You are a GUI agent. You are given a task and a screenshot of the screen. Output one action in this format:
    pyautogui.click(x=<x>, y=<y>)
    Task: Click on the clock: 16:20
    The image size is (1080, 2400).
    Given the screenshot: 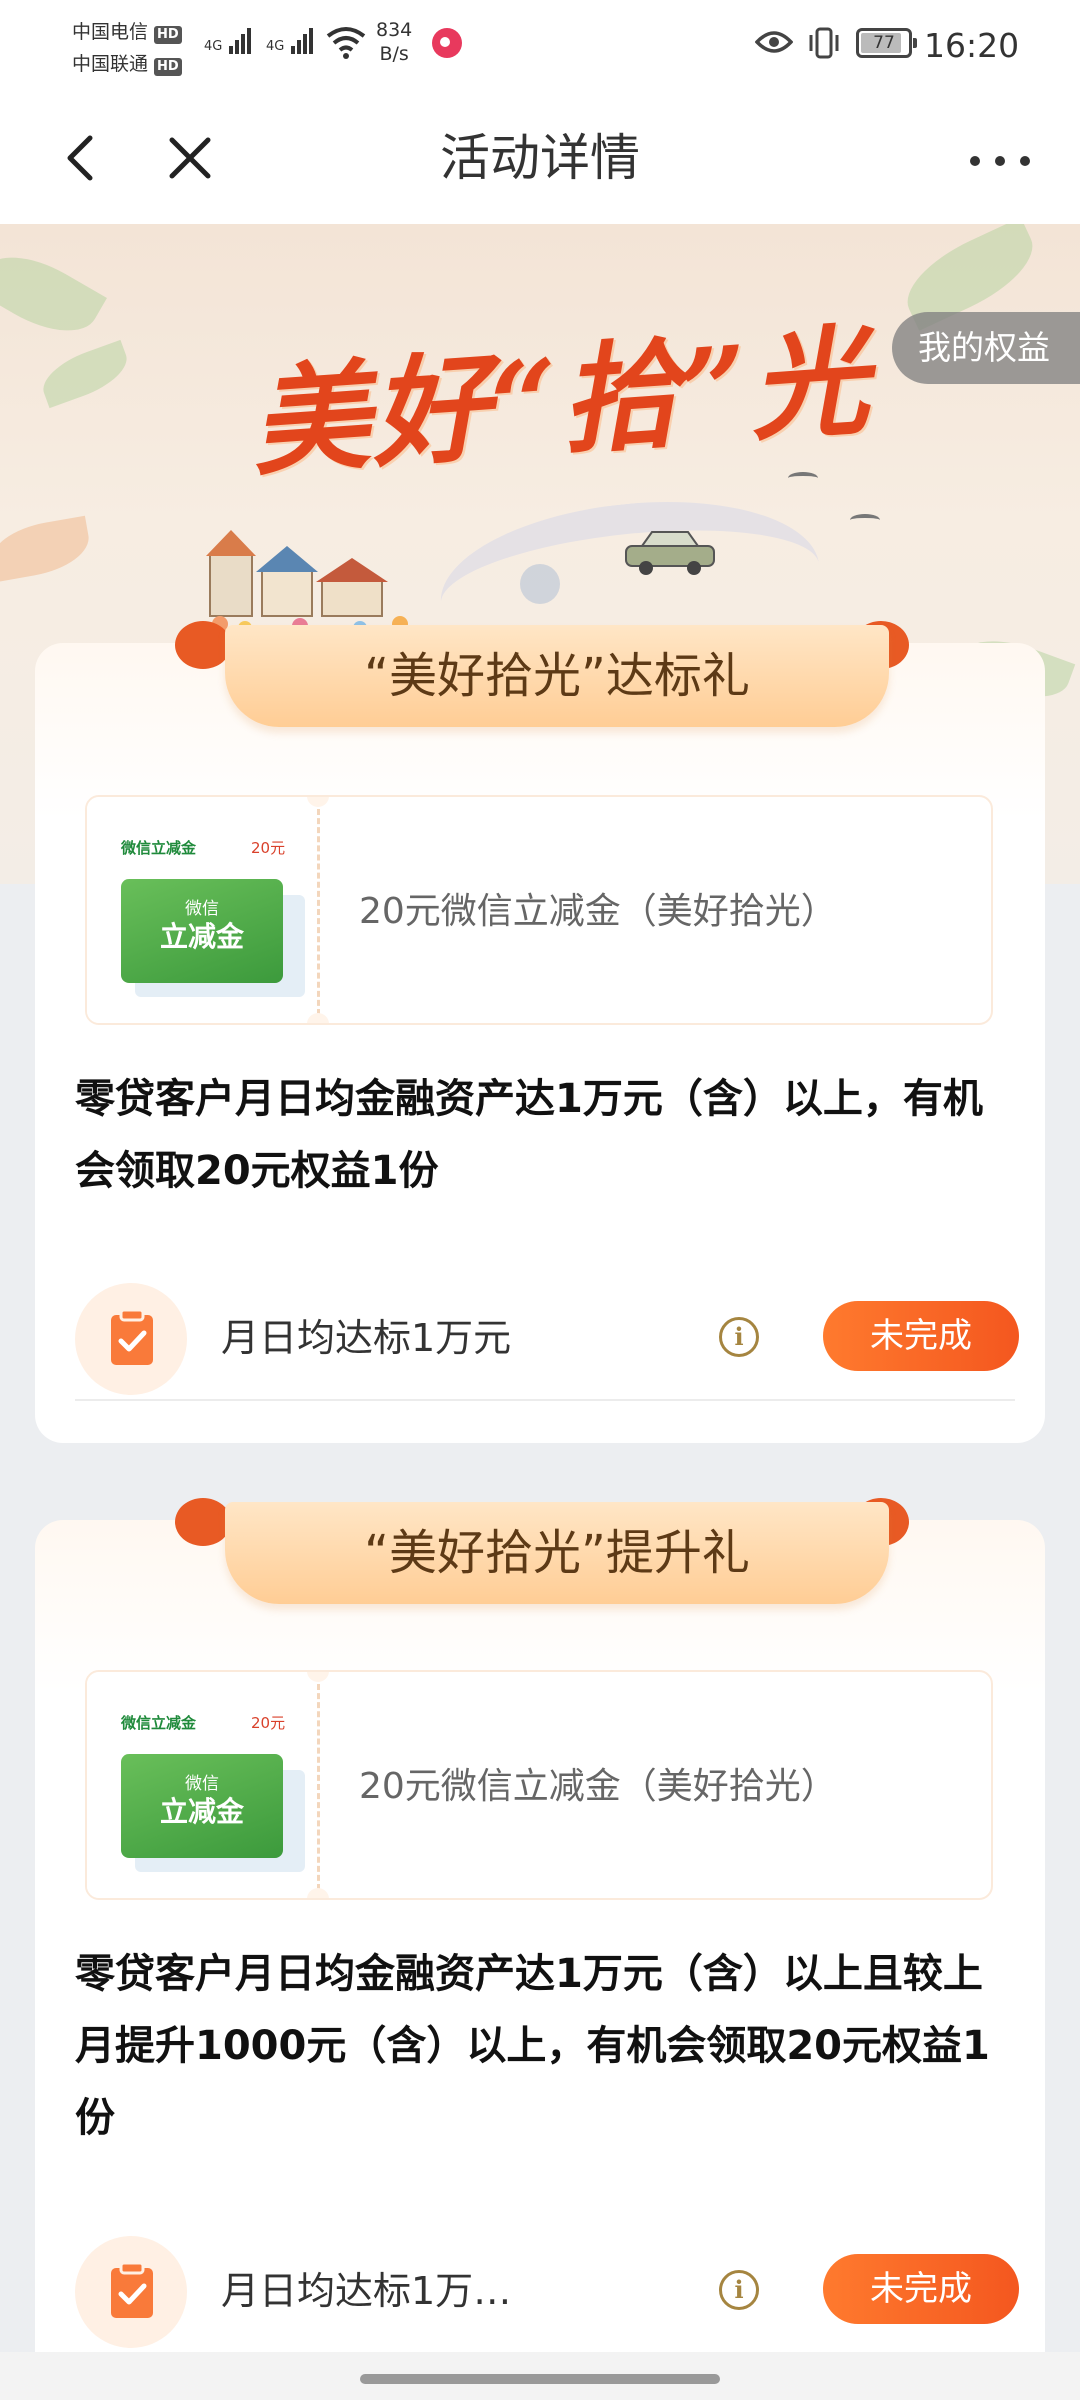 What is the action you would take?
    pyautogui.click(x=972, y=45)
    